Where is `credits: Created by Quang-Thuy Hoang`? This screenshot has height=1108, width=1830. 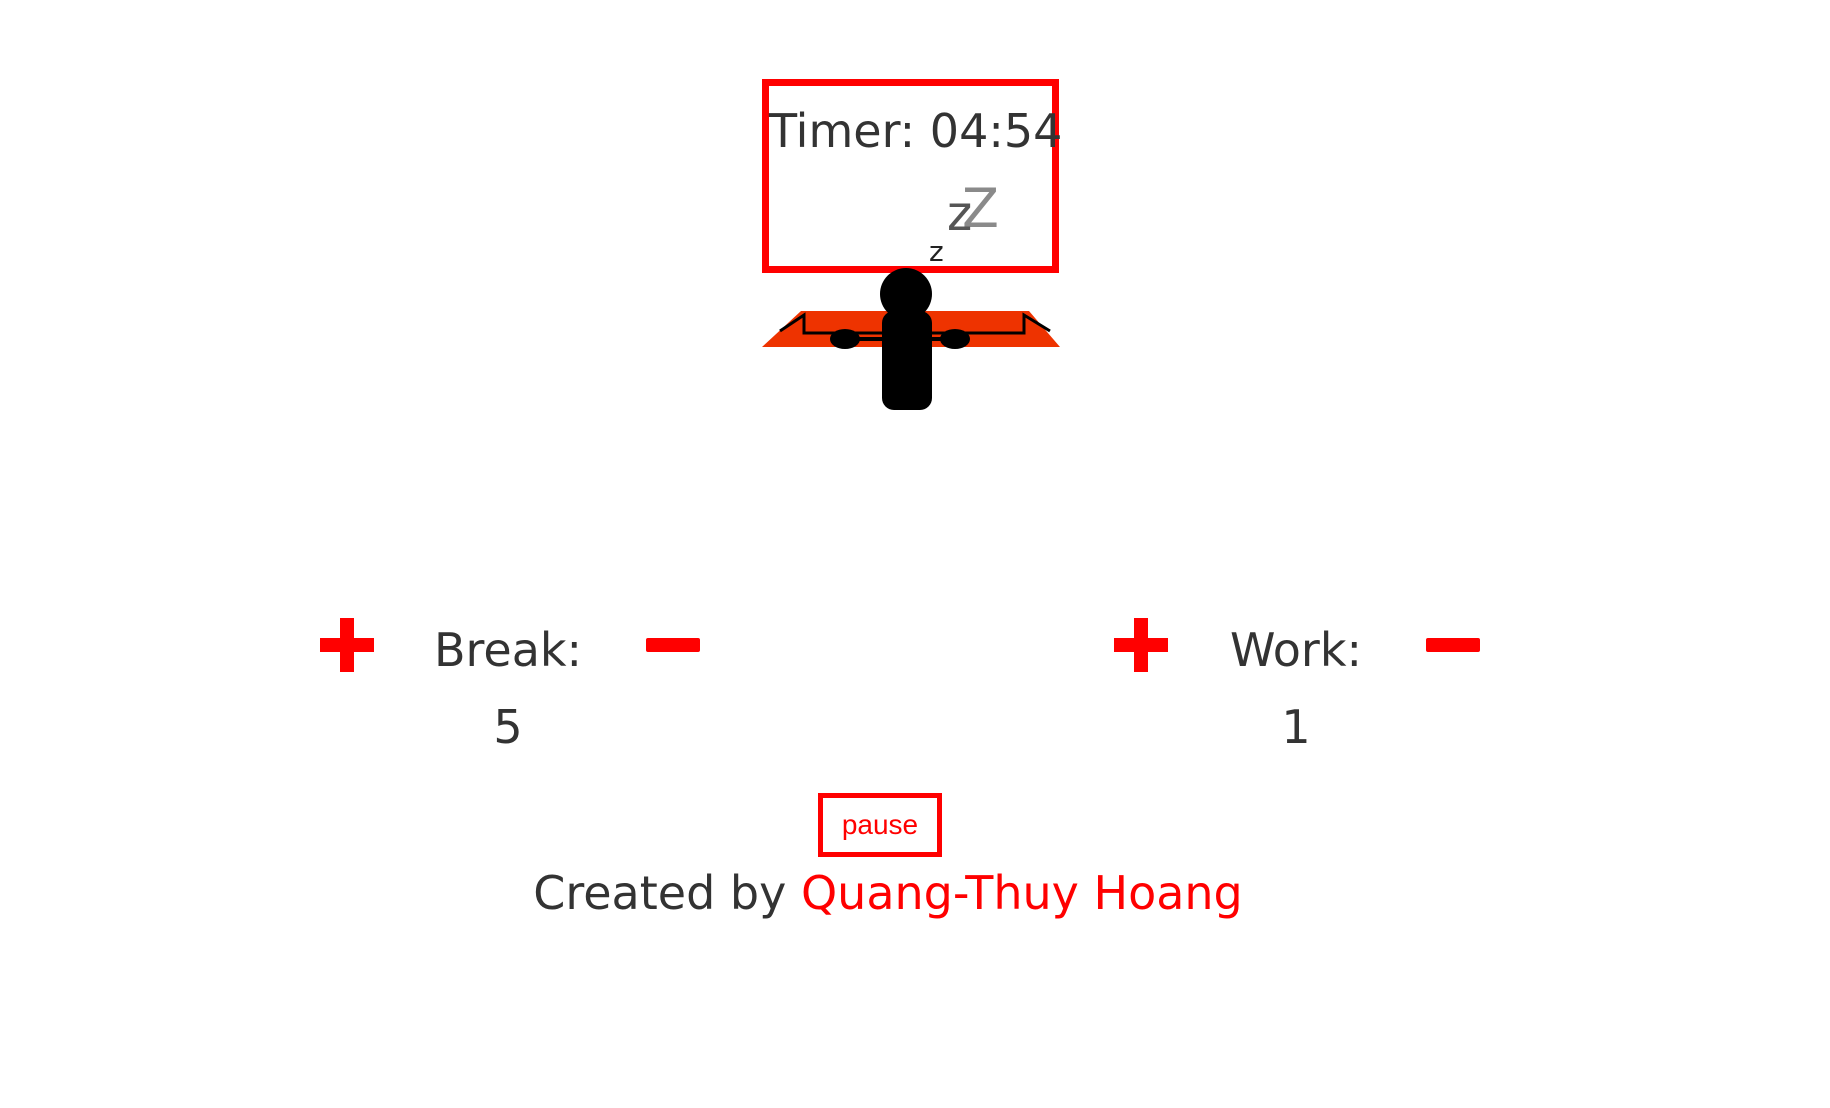
credits: Created by Quang-Thuy Hoang is located at coordinates (888, 893).